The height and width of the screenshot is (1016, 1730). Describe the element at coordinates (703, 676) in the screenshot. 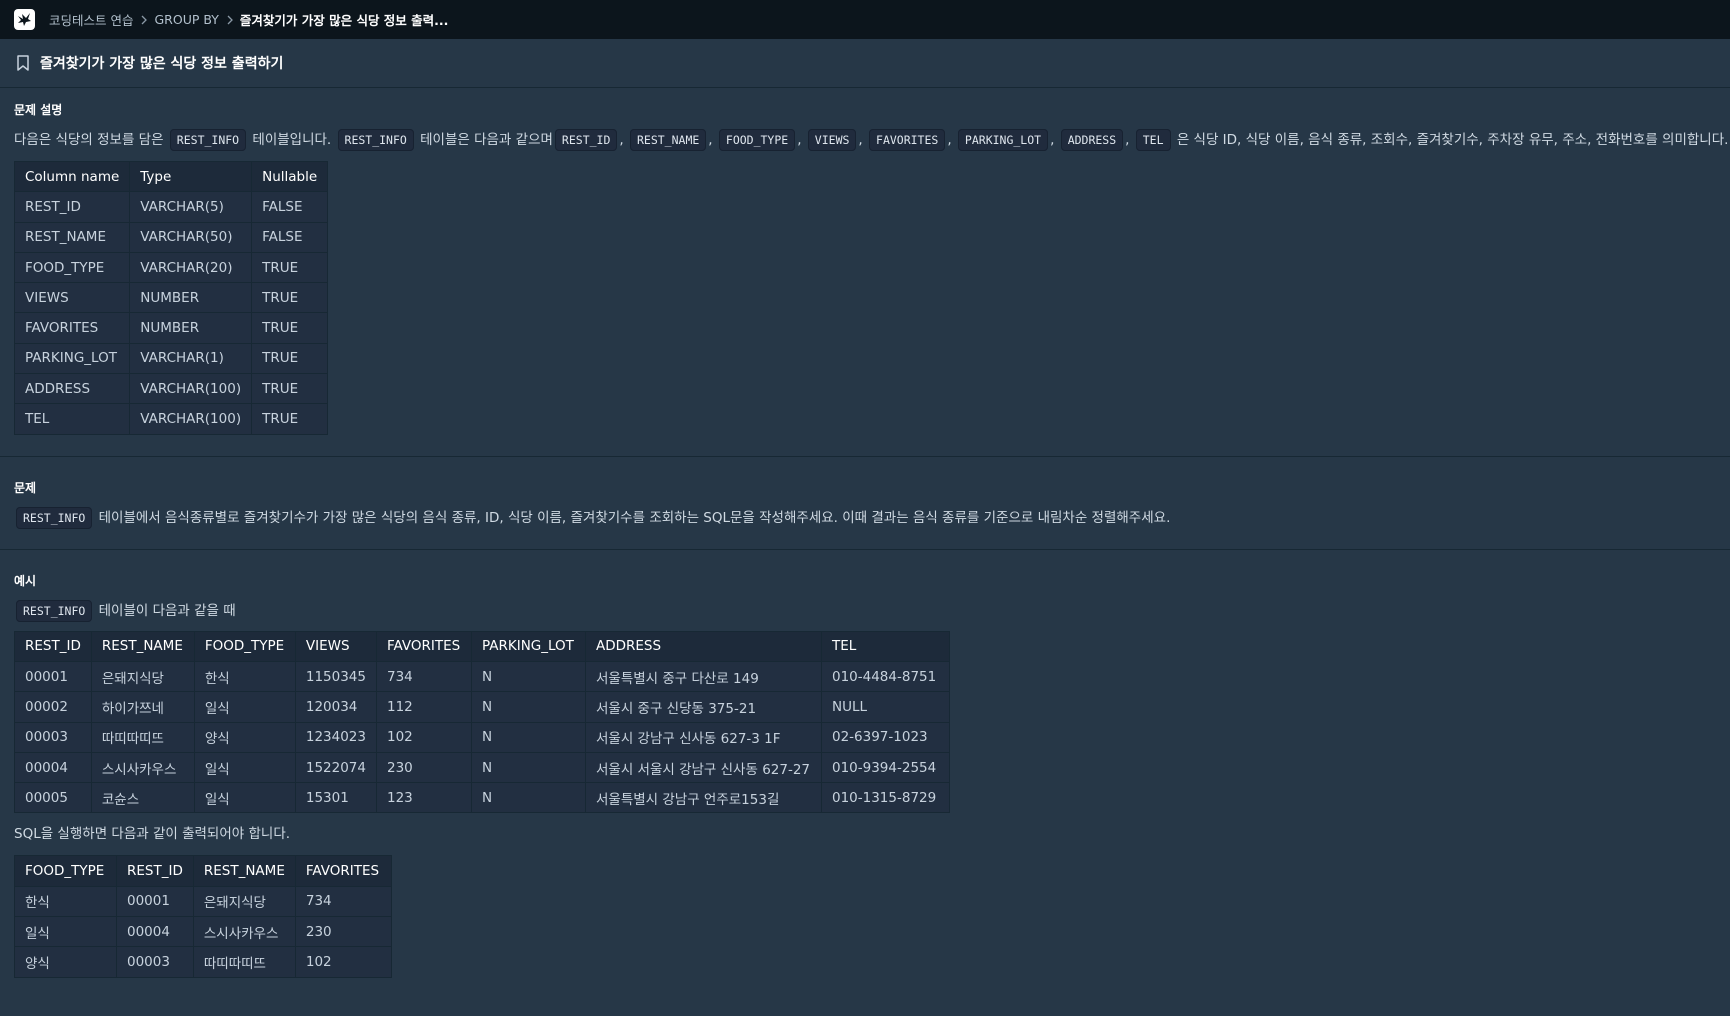

I see `table-cell: 서울특별시 중구 다산로 149` at that location.